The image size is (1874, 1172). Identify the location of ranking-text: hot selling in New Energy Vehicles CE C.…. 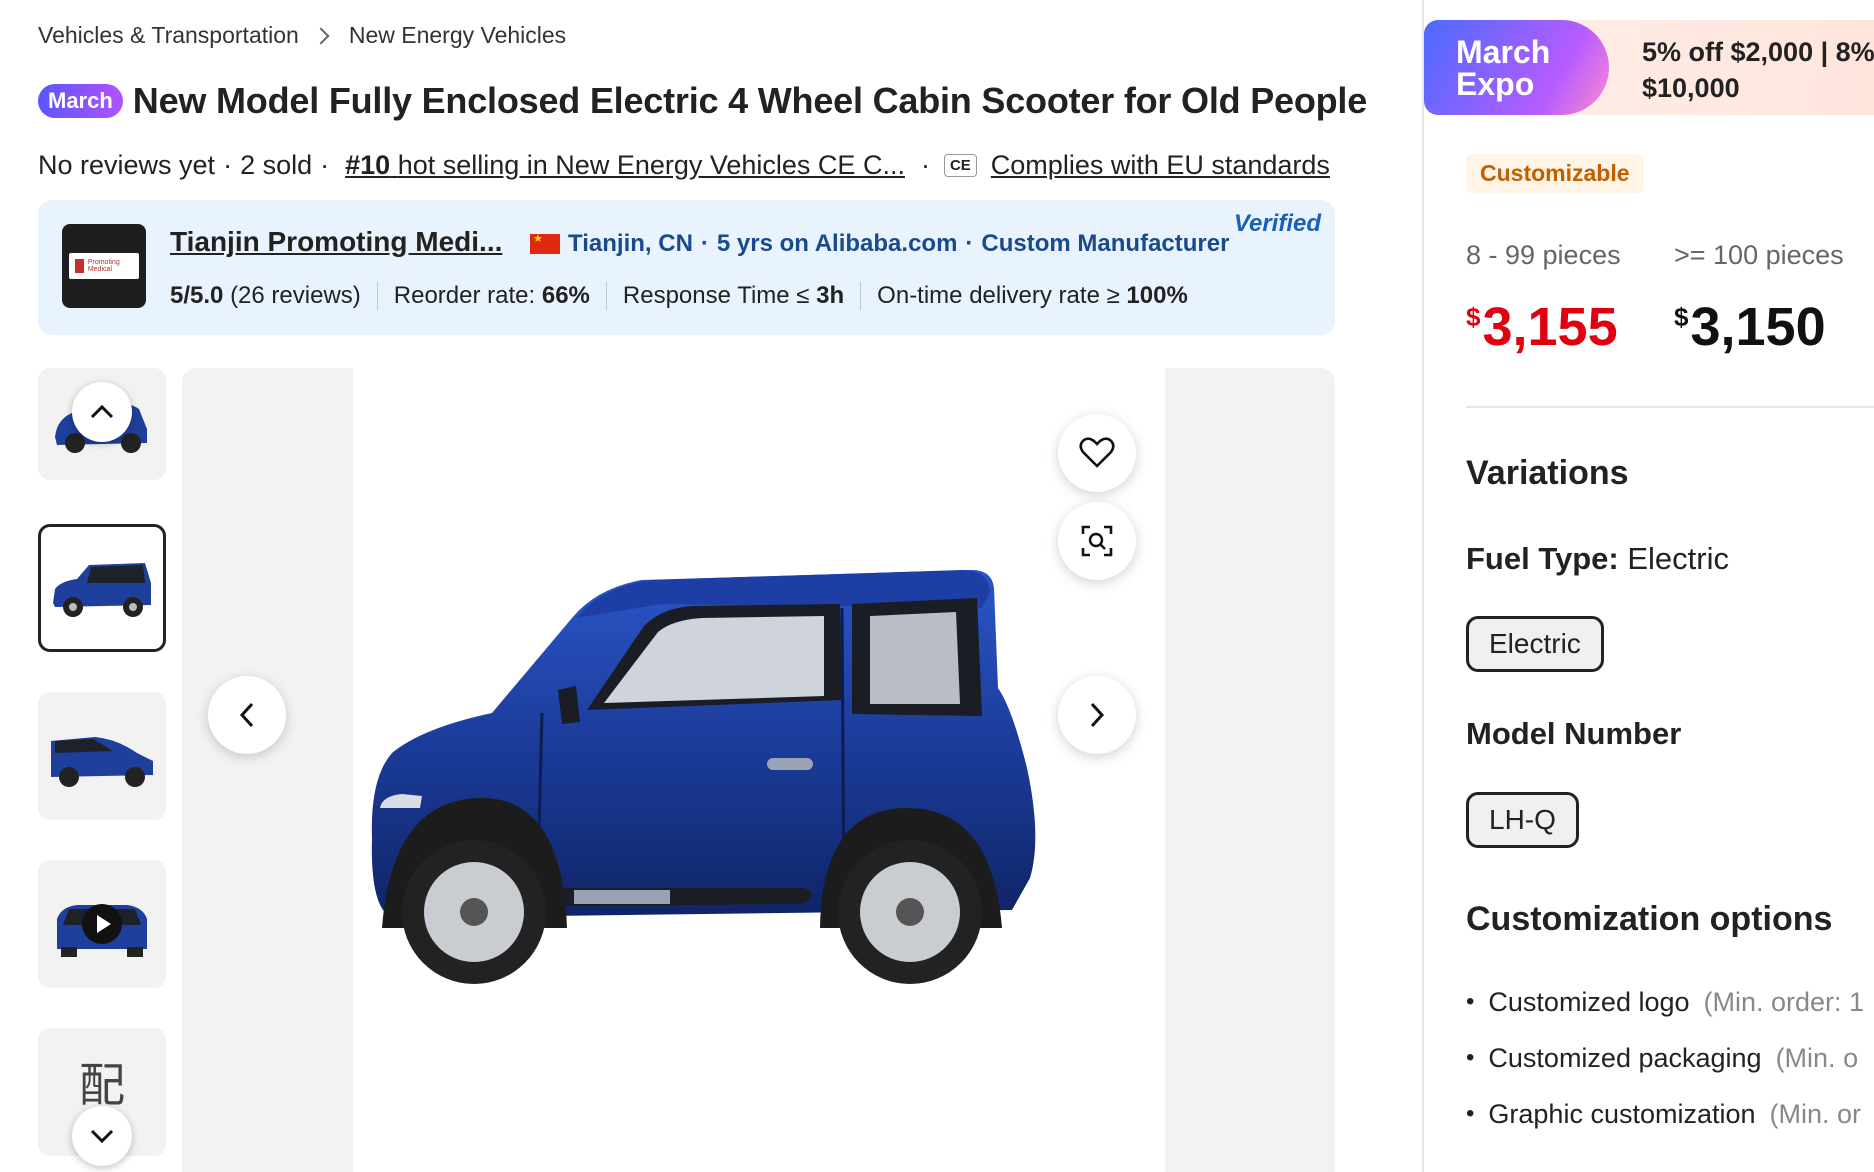
(651, 165).